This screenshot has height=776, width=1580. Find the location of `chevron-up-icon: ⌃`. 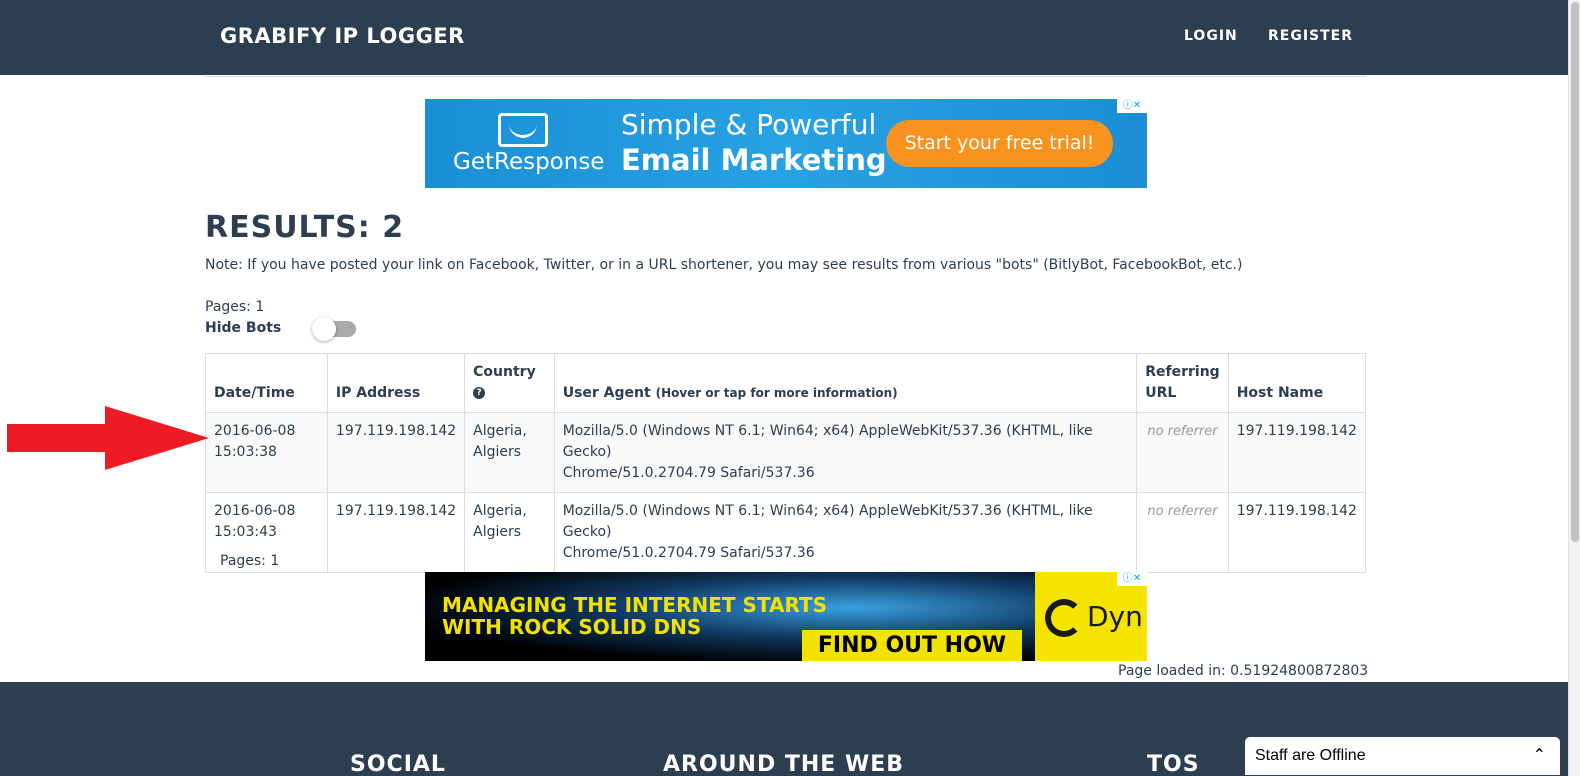

chevron-up-icon: ⌃ is located at coordinates (1539, 754).